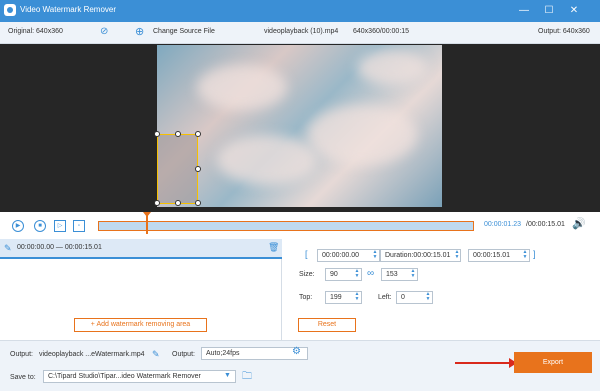 Image resolution: width=600 pixels, height=391 pixels. What do you see at coordinates (92, 354) in the screenshot?
I see `output-filename: videoplayback ...eWatermark.mp4` at bounding box center [92, 354].